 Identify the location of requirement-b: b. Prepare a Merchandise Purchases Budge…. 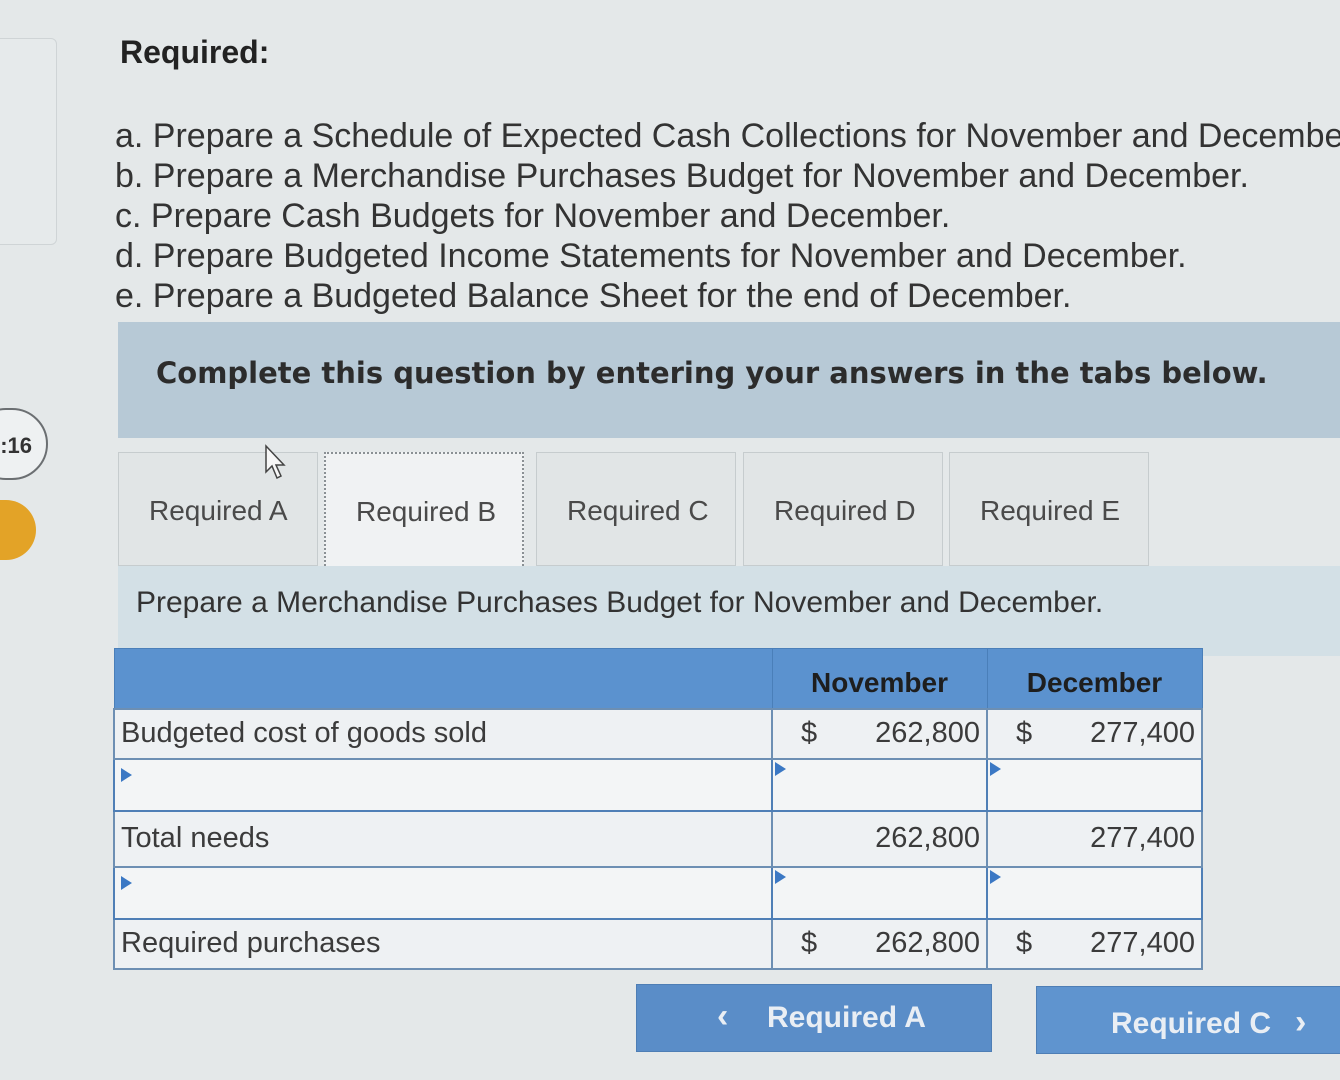
(682, 176).